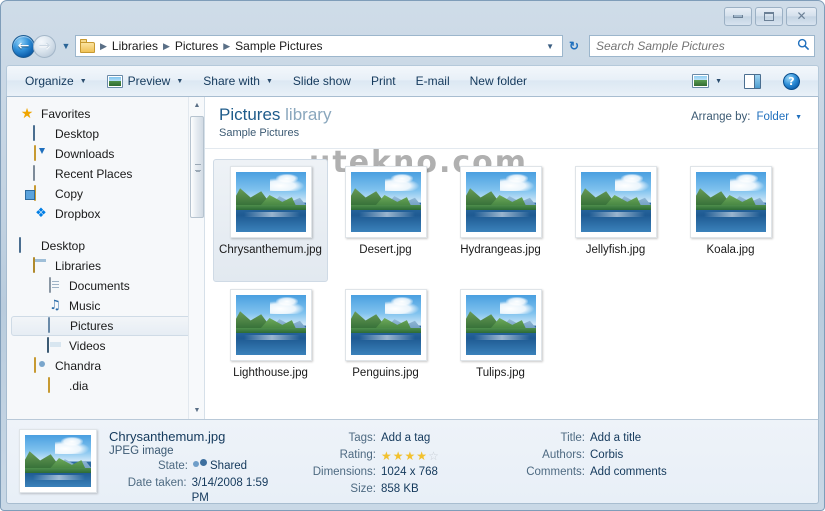 This screenshot has height=511, width=825. Describe the element at coordinates (696, 46) in the screenshot. I see `search-input` at that location.